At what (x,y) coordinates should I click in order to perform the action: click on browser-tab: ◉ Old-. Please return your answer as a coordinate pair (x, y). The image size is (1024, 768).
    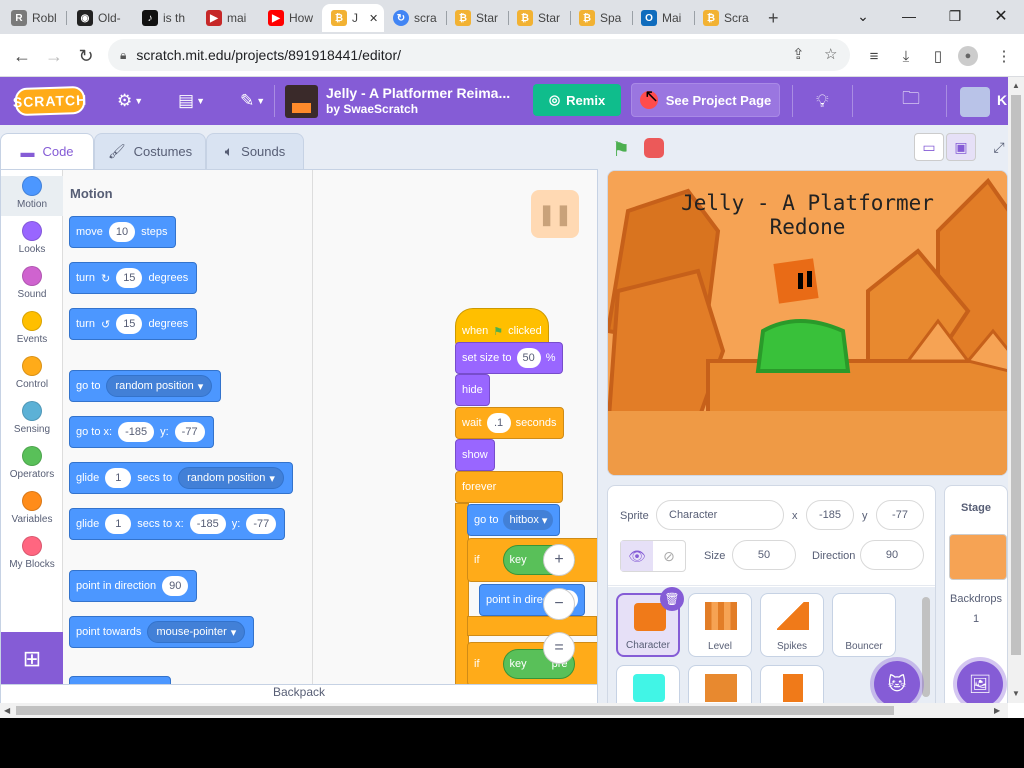
    Looking at the image, I should click on (99, 18).